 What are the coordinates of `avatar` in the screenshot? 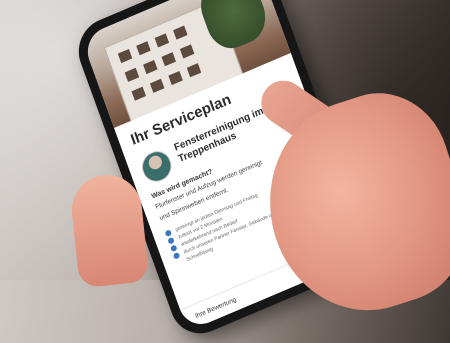 It's located at (156, 166).